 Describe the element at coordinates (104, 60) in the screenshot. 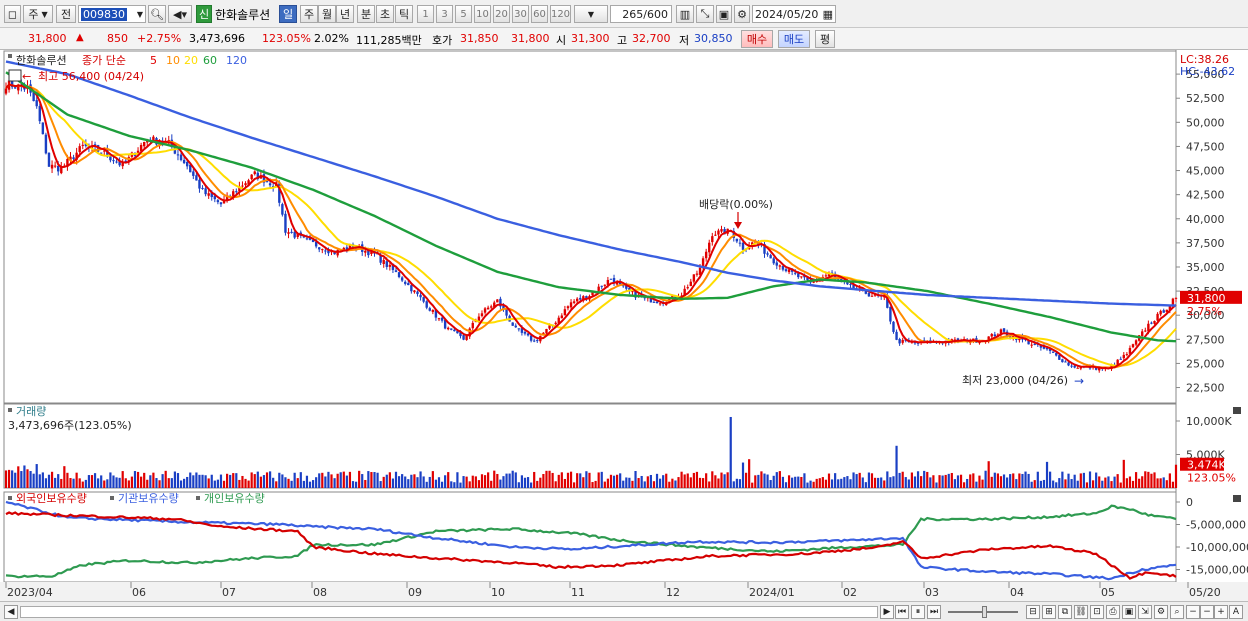

I see `ma-legend-label: 종가 단순` at that location.